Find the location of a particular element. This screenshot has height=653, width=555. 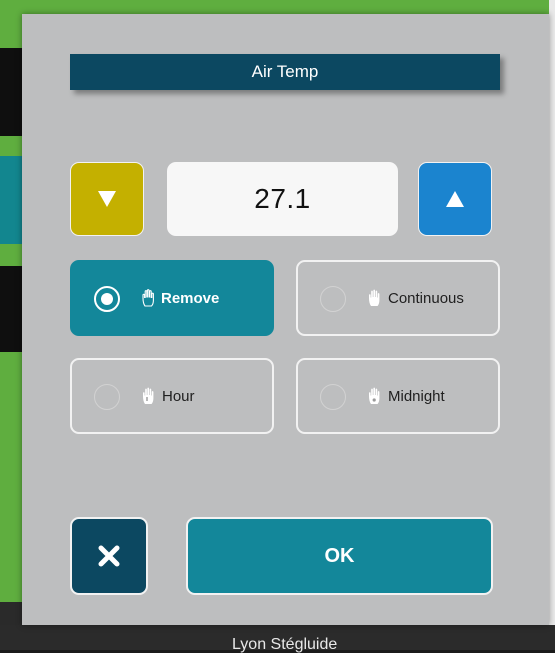

triangle-up-icon is located at coordinates (455, 199).